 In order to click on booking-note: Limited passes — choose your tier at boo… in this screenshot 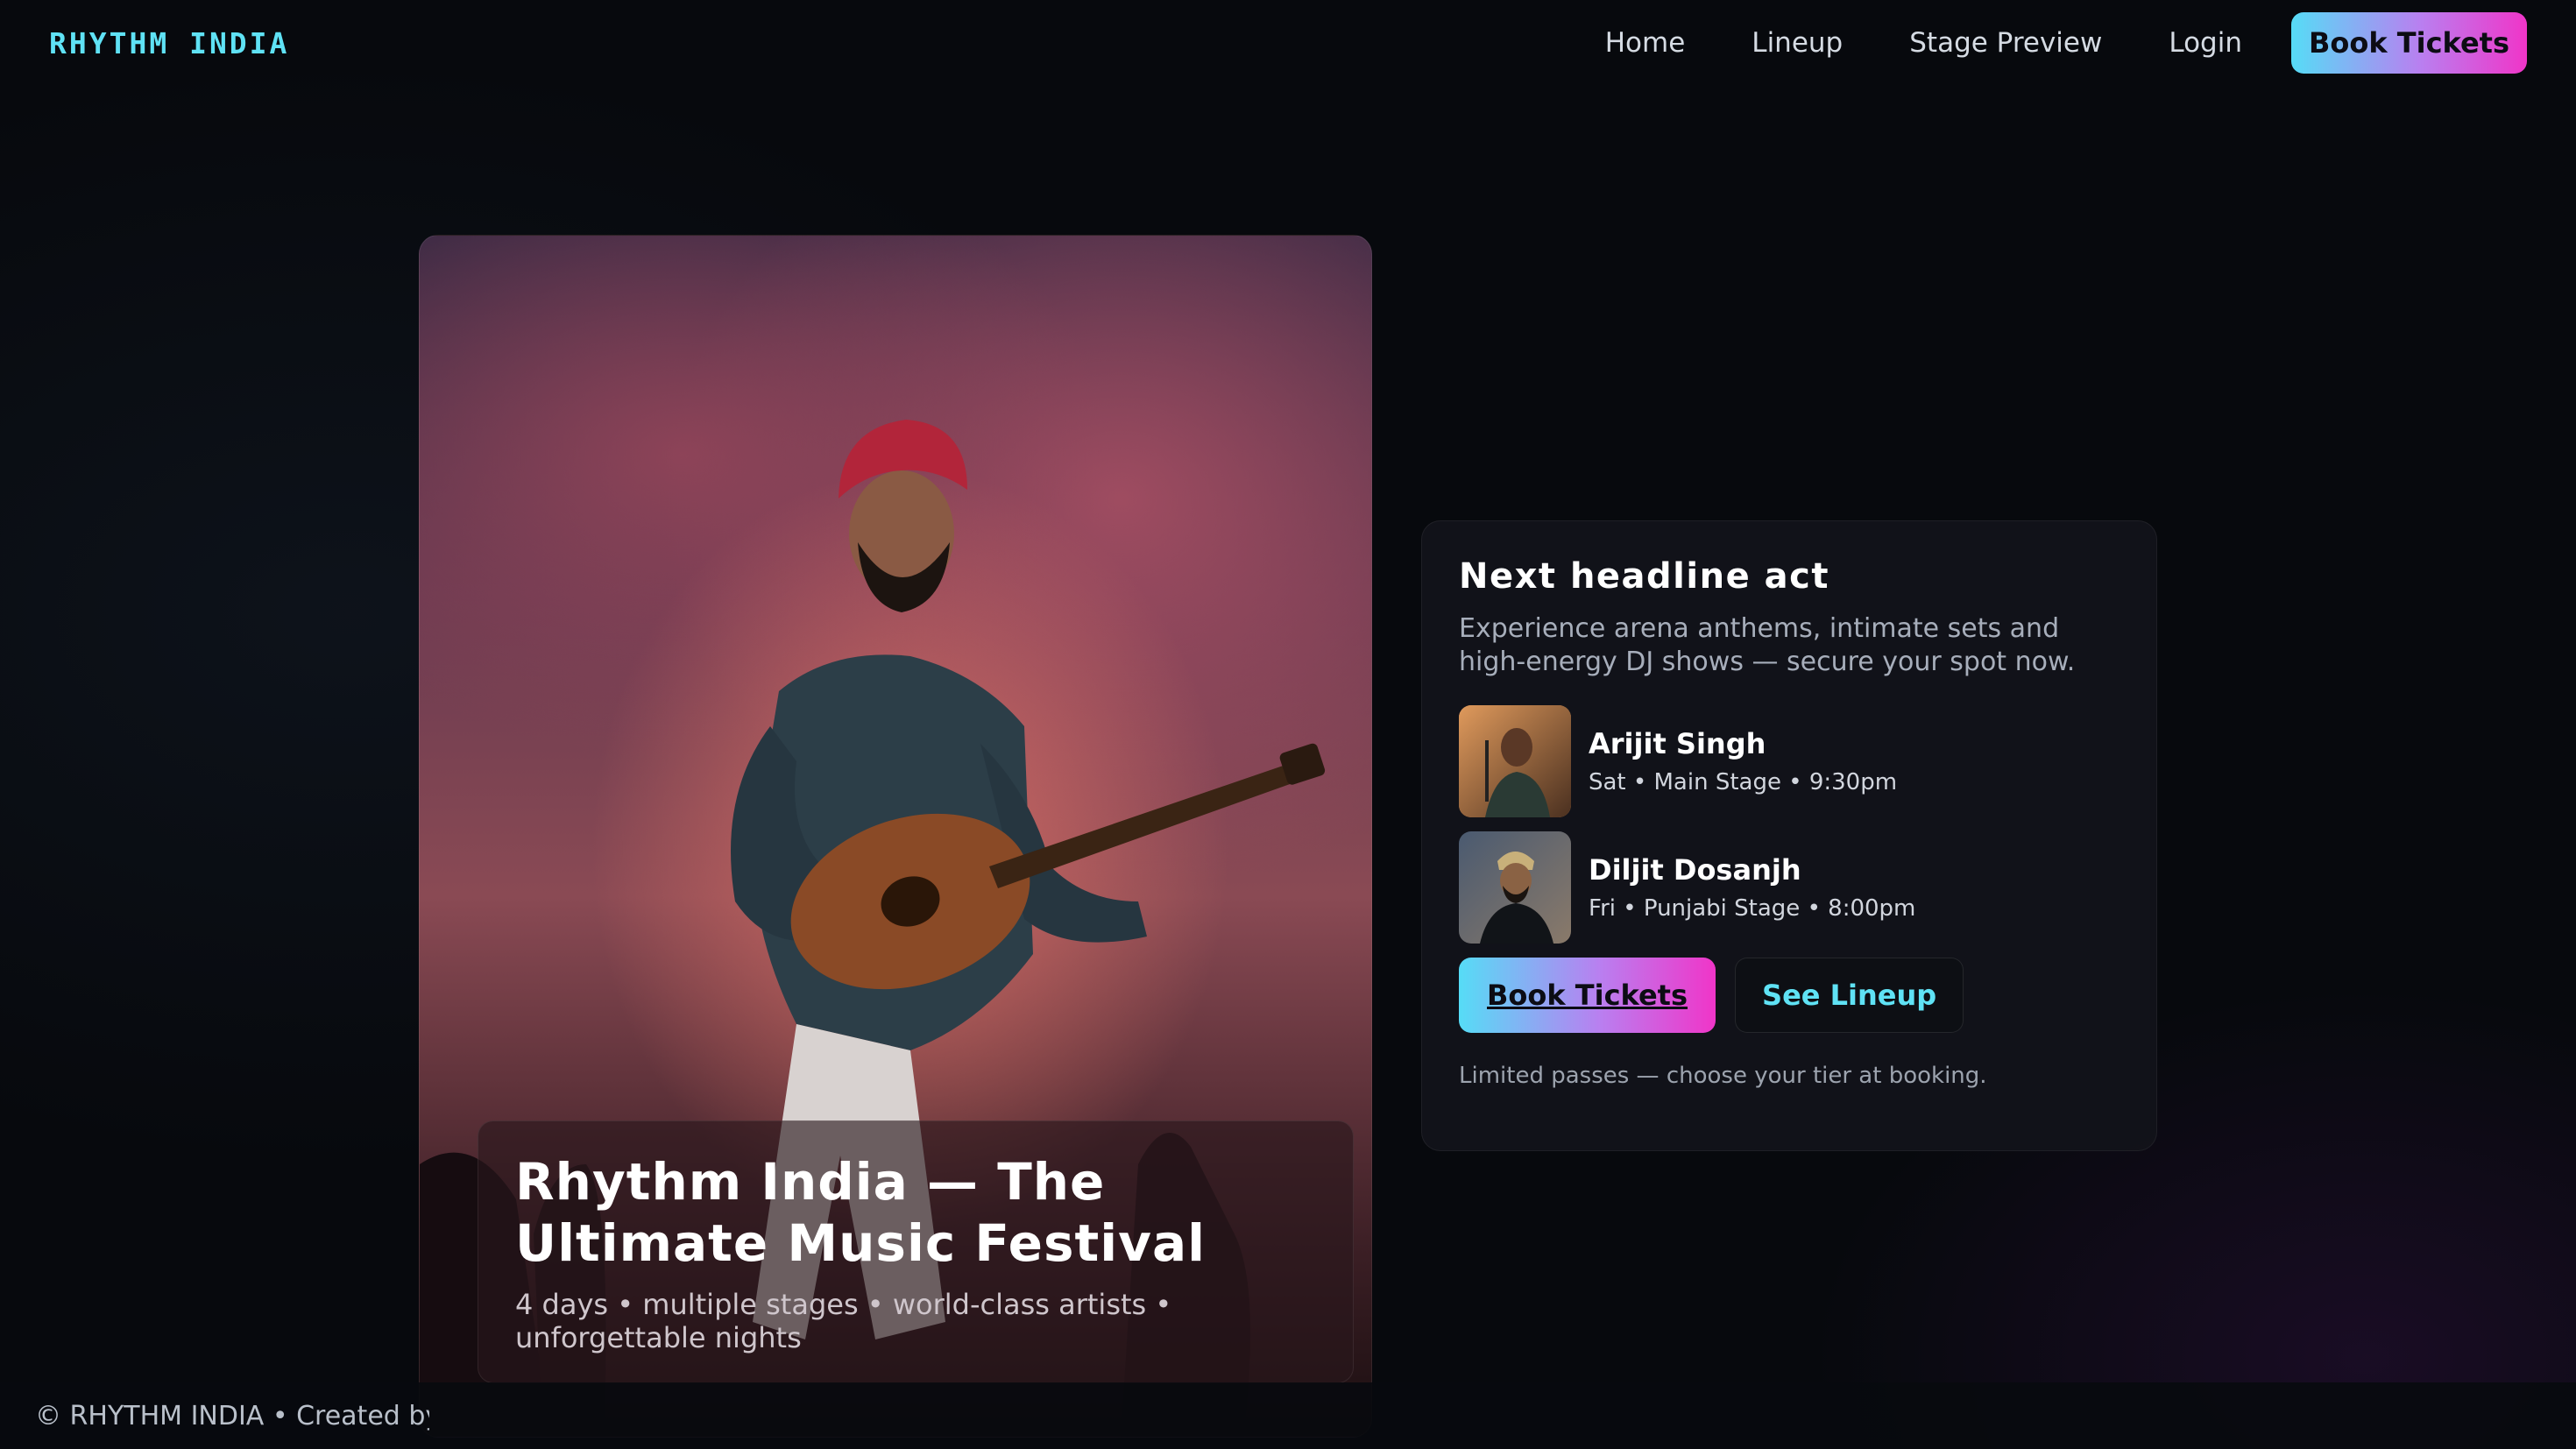, I will do `click(1723, 1076)`.